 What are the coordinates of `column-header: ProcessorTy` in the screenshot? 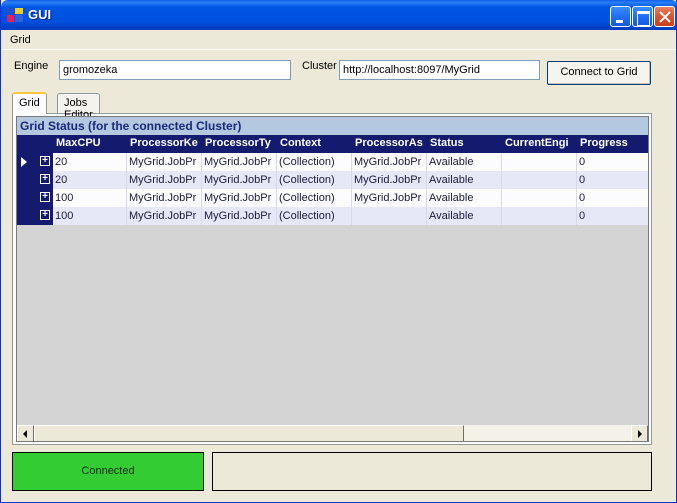 It's located at (239, 144).